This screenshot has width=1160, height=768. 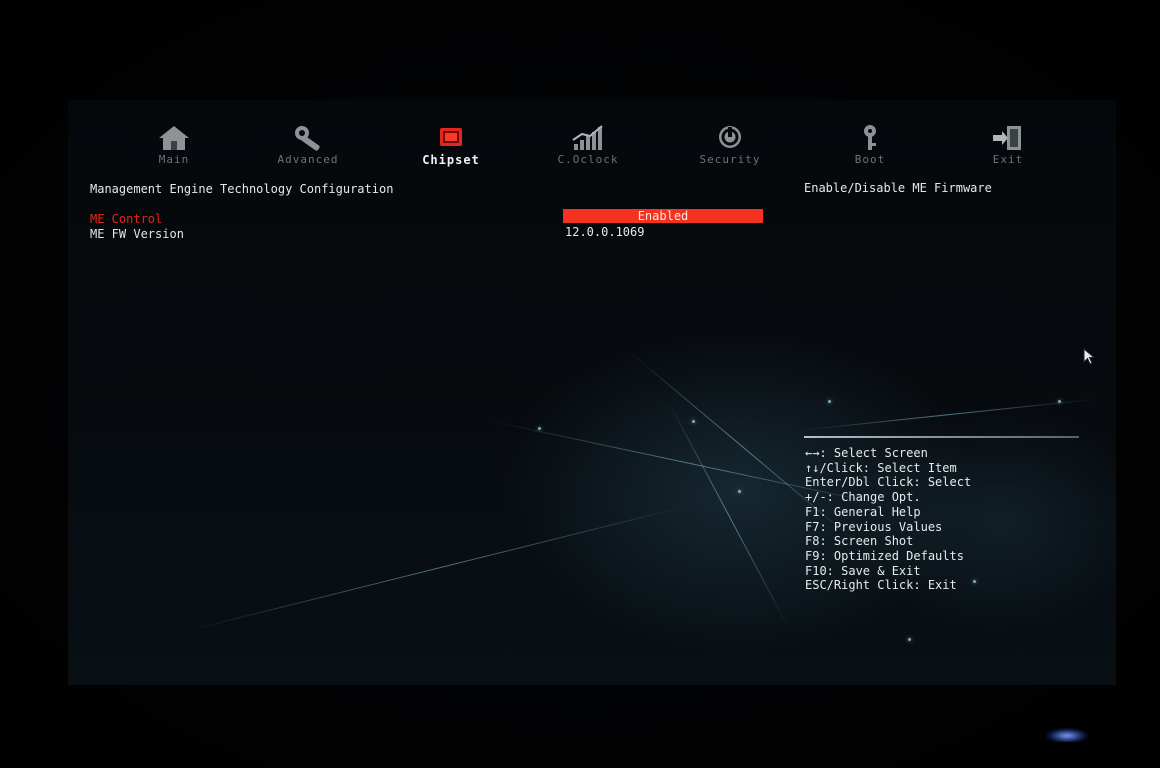 I want to click on key-hint: ↑↓/Click: Select Item, so click(x=881, y=467).